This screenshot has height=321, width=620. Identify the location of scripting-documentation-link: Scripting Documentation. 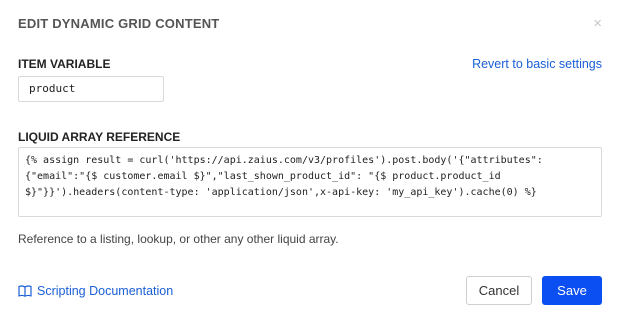
(95, 291).